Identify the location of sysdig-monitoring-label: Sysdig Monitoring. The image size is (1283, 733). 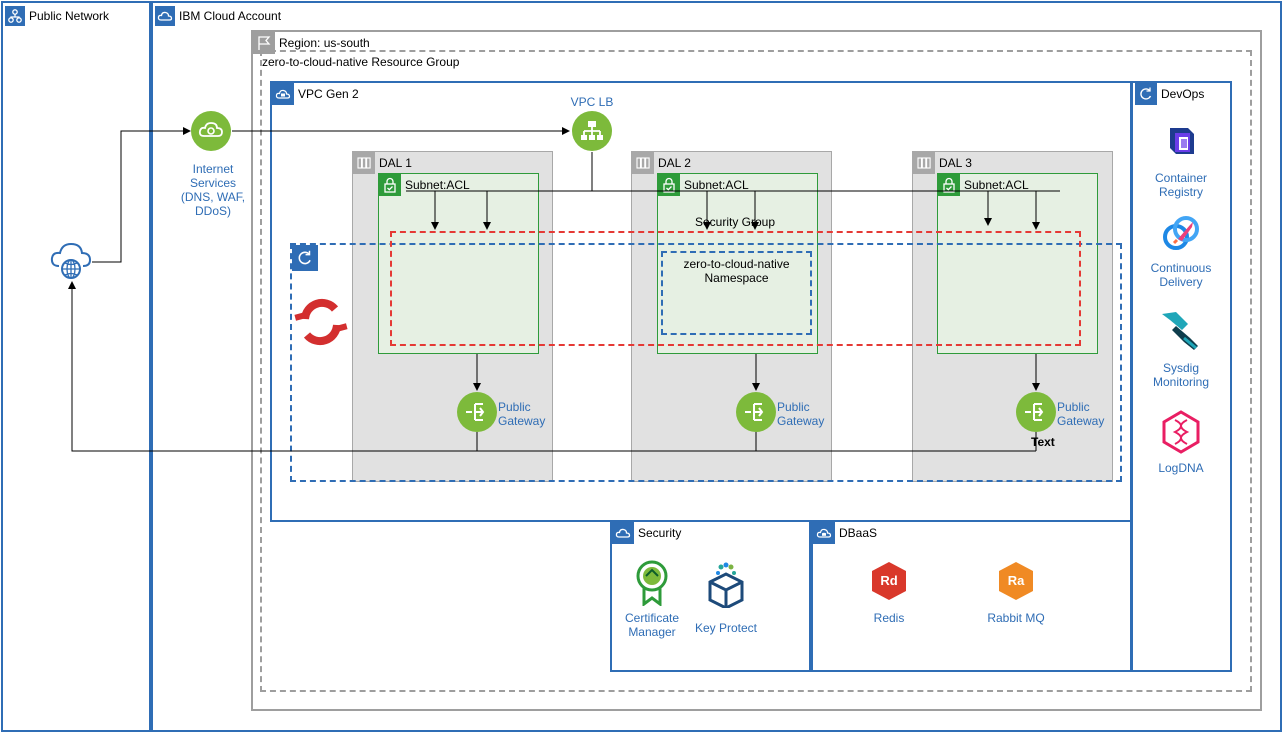
(1181, 375).